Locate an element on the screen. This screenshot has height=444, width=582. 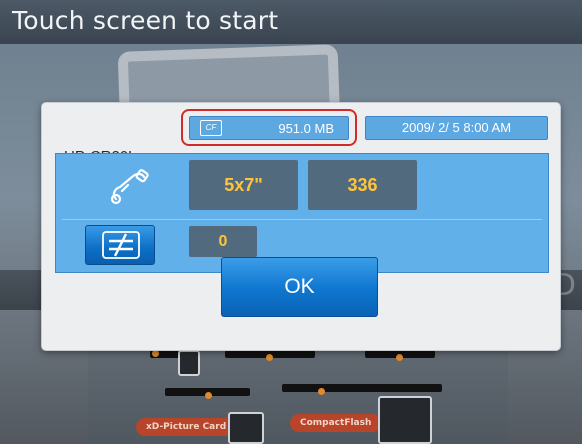
compactflash-card-icon: CF is located at coordinates (211, 128).